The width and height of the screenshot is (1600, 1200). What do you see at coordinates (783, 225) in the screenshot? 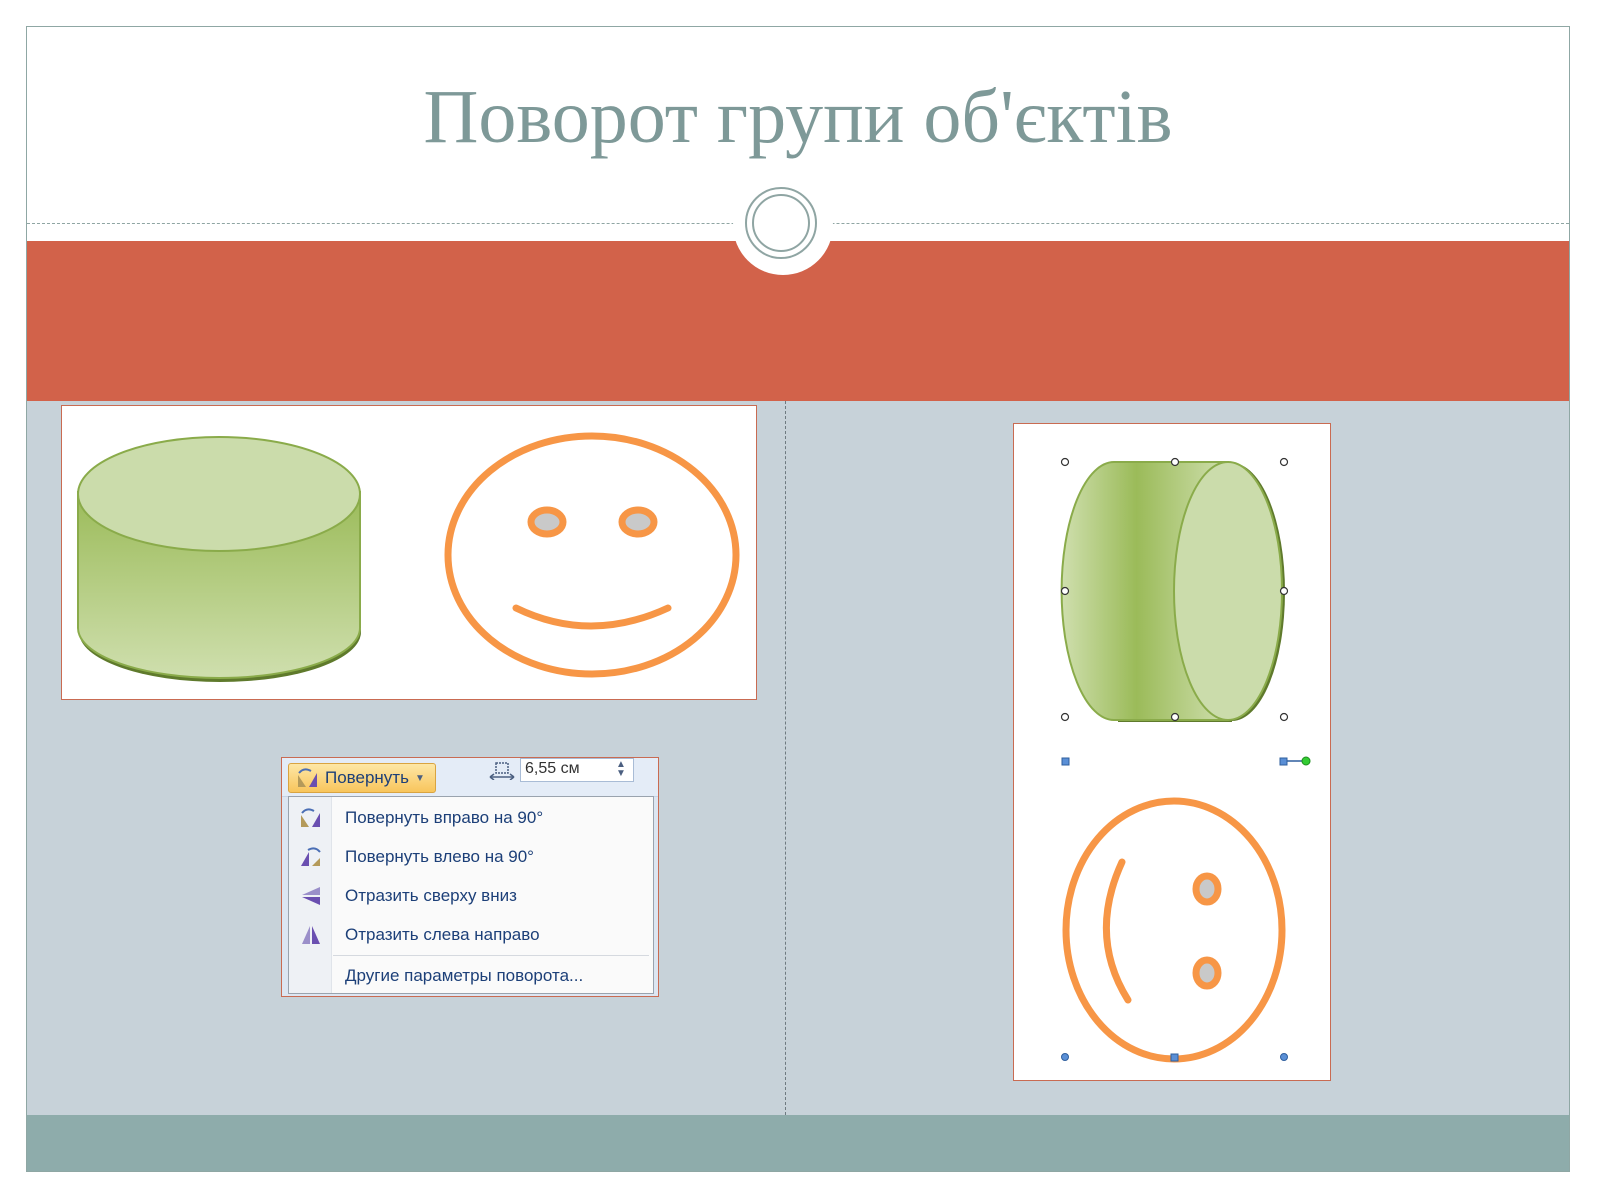
I see `decorative-circle-icon` at bounding box center [783, 225].